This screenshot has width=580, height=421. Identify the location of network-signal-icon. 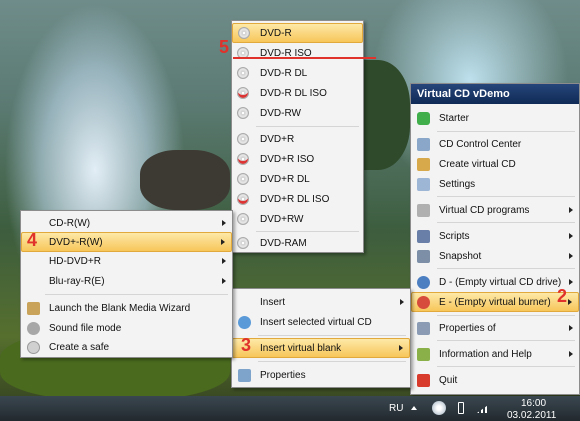
(484, 408).